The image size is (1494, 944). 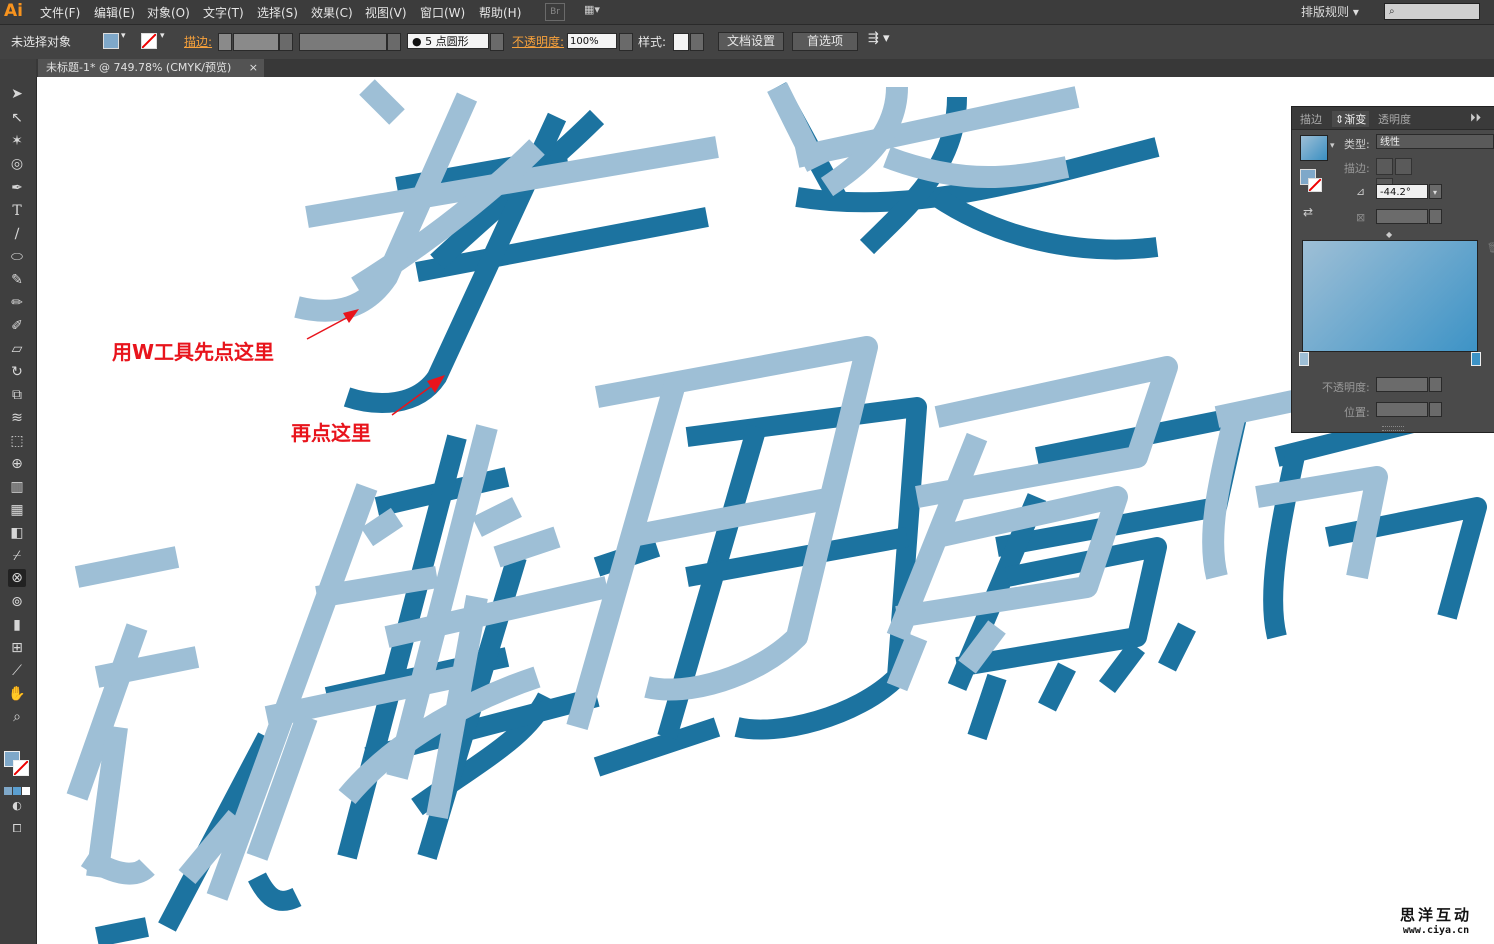 What do you see at coordinates (17, 211) in the screenshot?
I see `type-tool-icon: T` at bounding box center [17, 211].